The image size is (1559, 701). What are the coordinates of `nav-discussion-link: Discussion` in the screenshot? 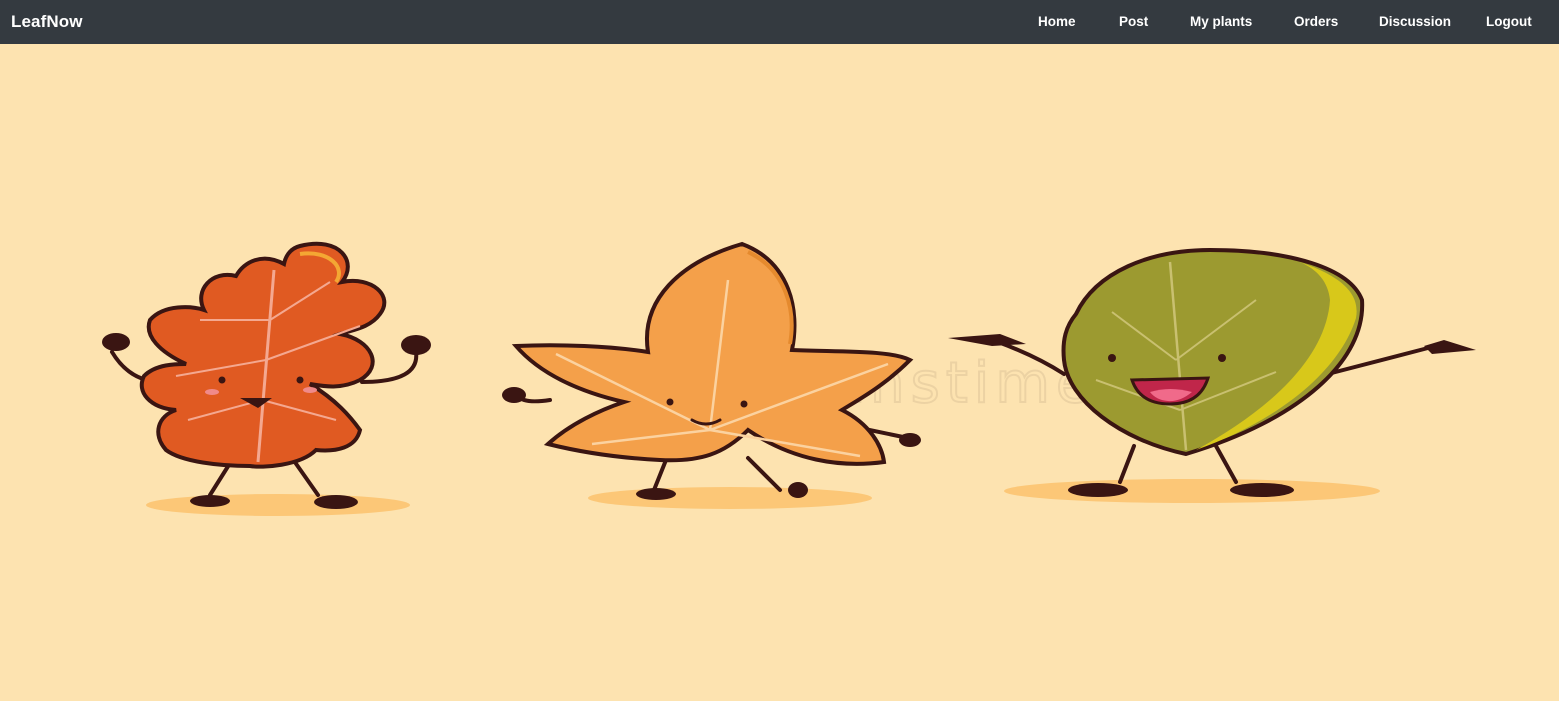 It's located at (1415, 21).